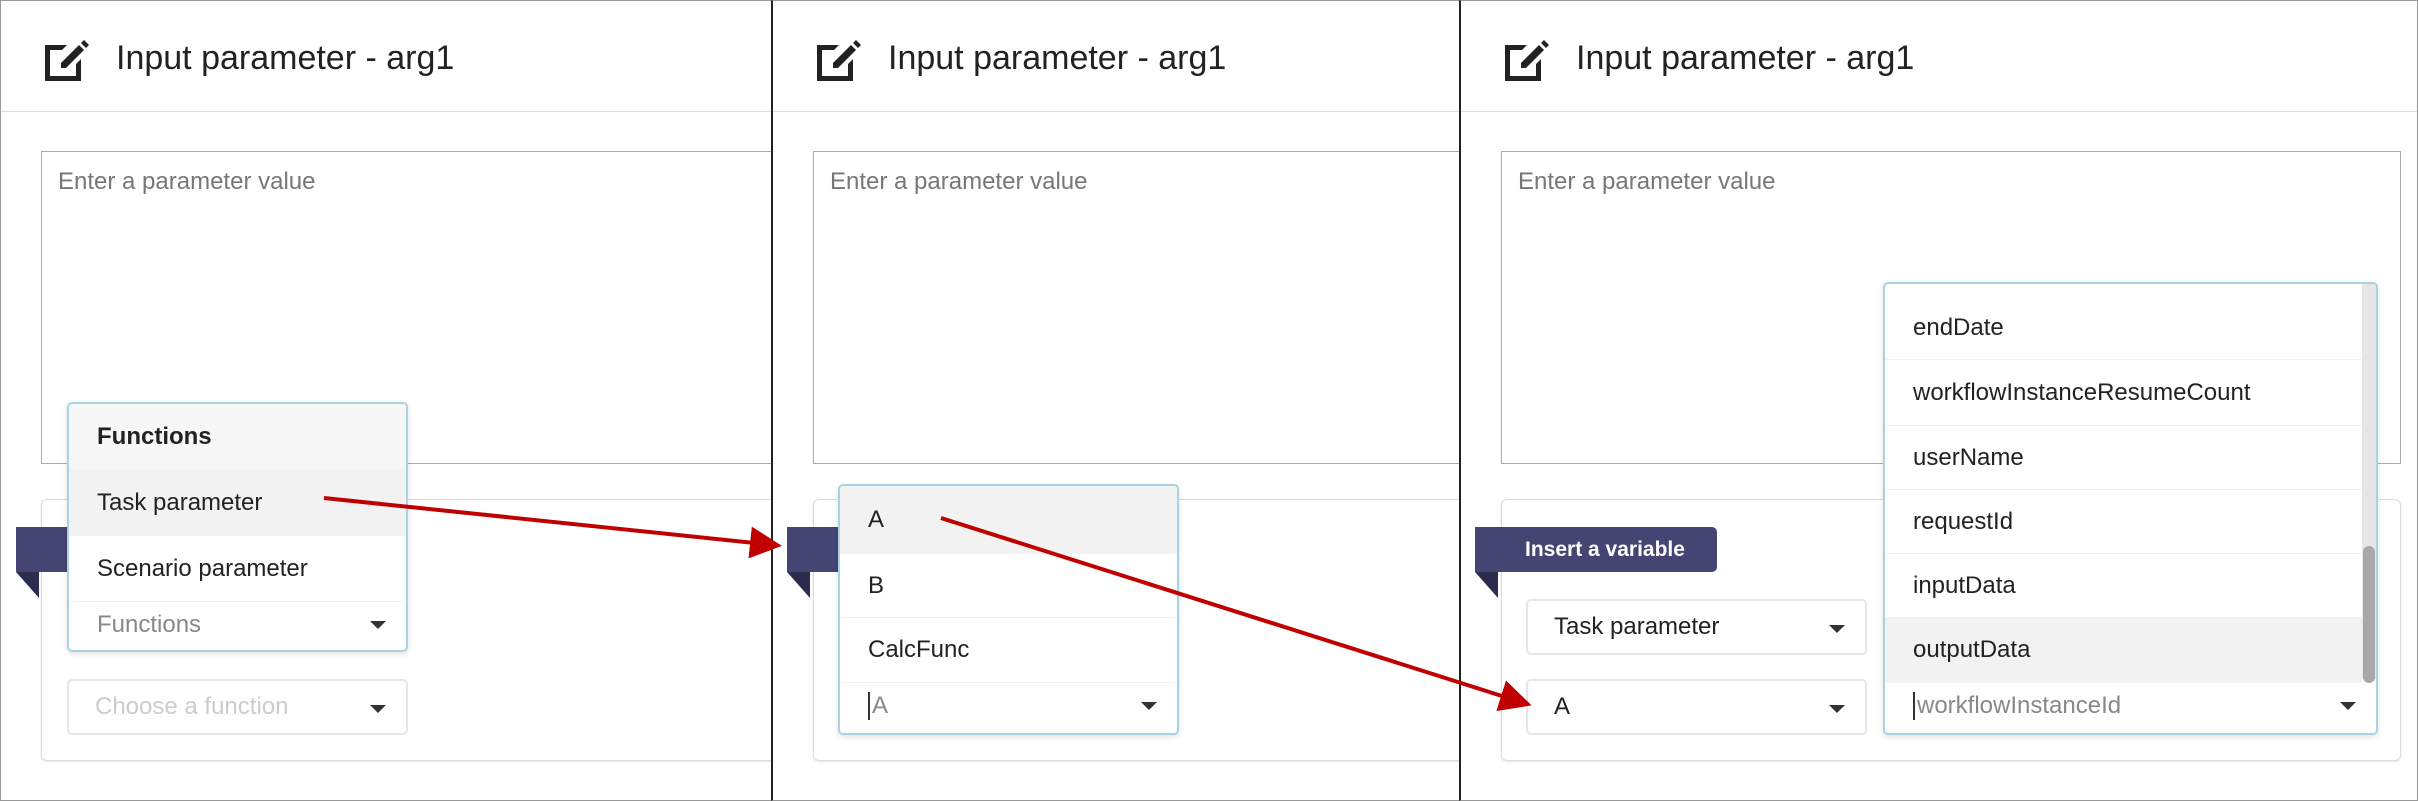  I want to click on annotation-arrows, so click(927, 603).